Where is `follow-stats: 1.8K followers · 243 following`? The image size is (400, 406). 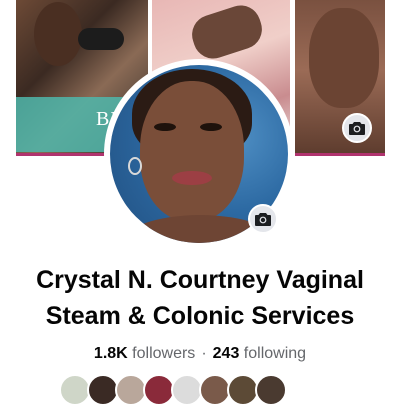 follow-stats: 1.8K followers · 243 following is located at coordinates (200, 354).